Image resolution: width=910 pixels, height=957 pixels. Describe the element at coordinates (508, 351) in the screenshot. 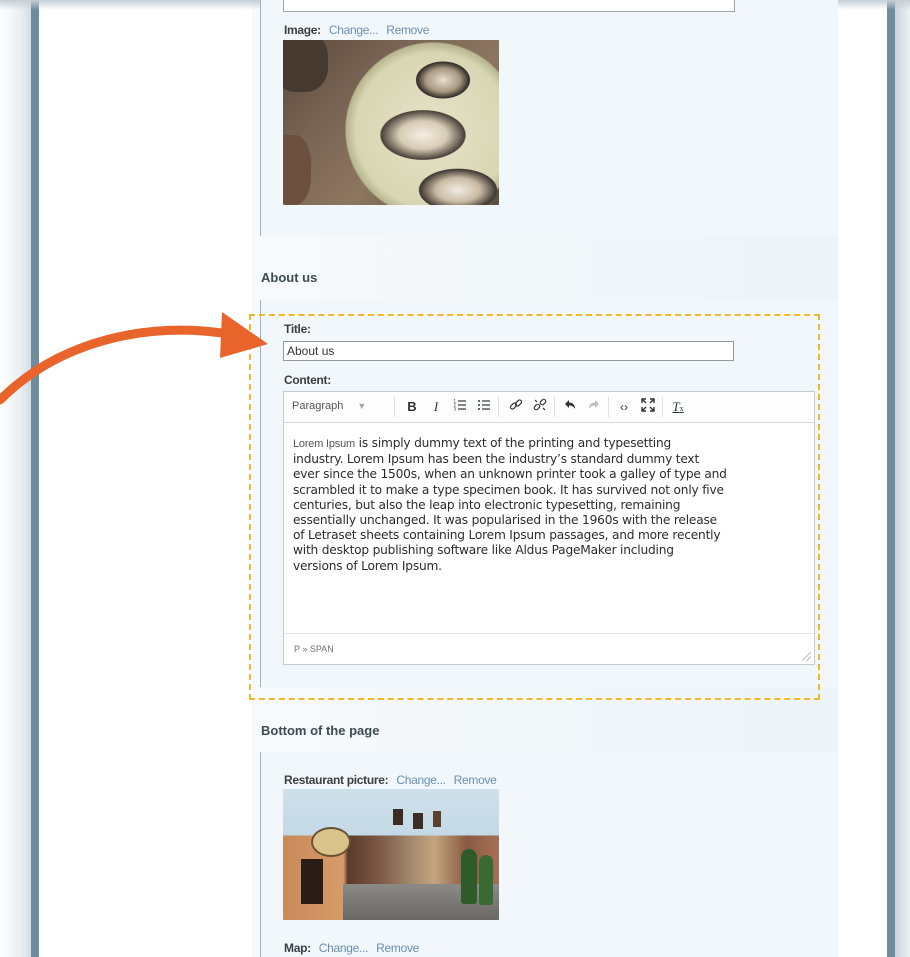

I see `title-input` at that location.